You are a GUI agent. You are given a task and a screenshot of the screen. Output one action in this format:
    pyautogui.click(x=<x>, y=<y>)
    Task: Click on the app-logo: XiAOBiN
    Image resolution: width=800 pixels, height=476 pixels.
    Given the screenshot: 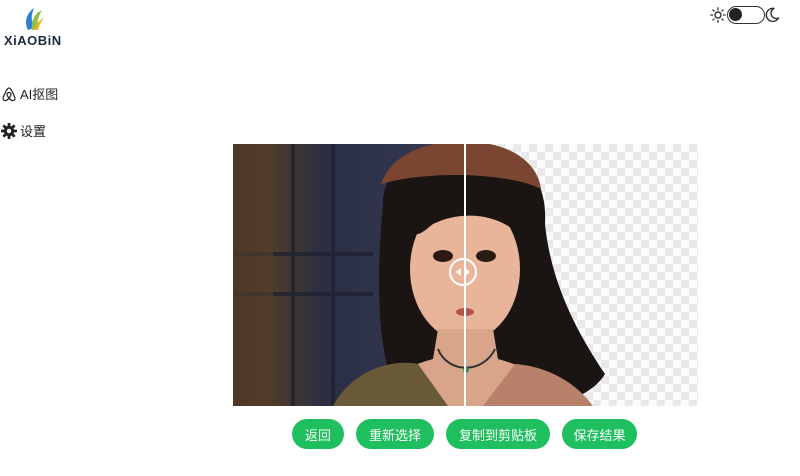 What is the action you would take?
    pyautogui.click(x=34, y=27)
    